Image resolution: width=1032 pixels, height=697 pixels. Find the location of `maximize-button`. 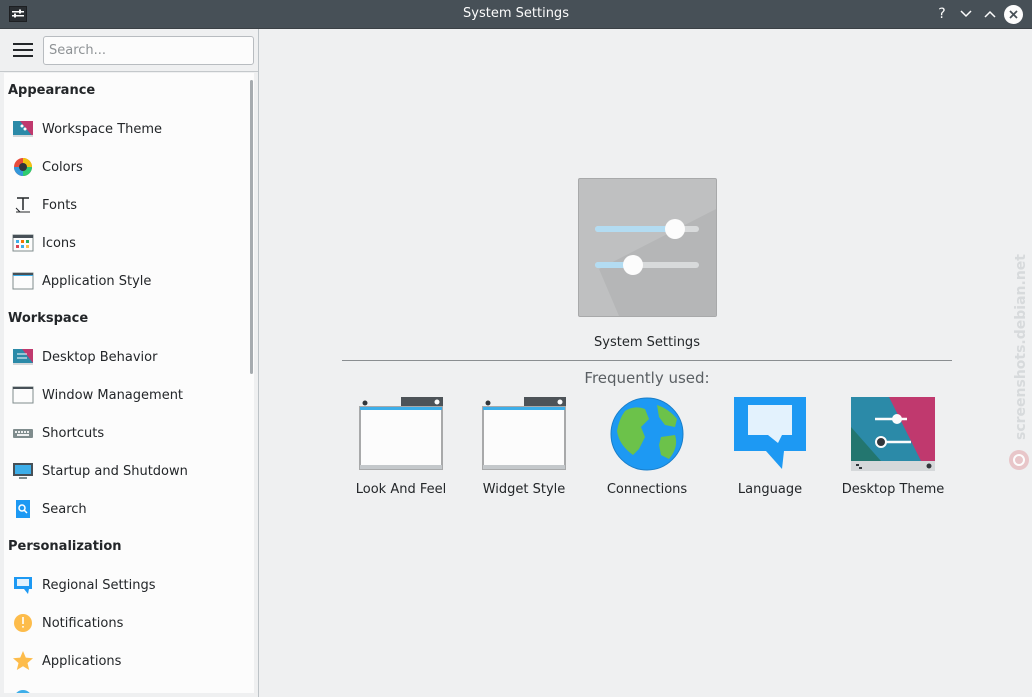

maximize-button is located at coordinates (990, 14).